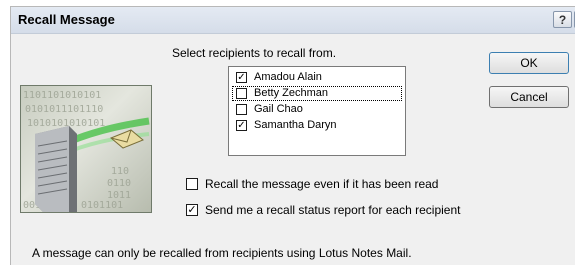 This screenshot has height=265, width=575. I want to click on recipient-name: Samantha Daryn, so click(295, 125).